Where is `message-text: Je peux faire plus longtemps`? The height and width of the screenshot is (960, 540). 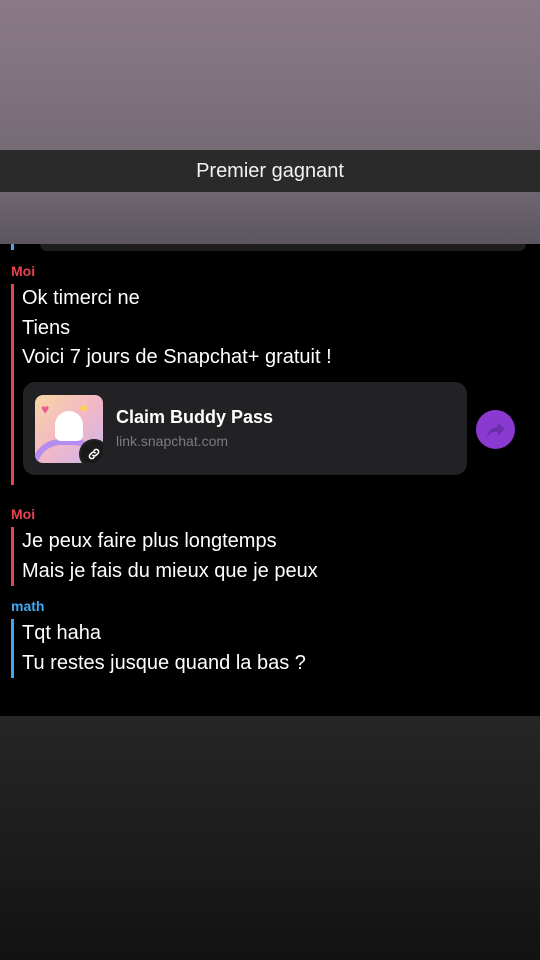
message-text: Je peux faire plus longtemps is located at coordinates (149, 541).